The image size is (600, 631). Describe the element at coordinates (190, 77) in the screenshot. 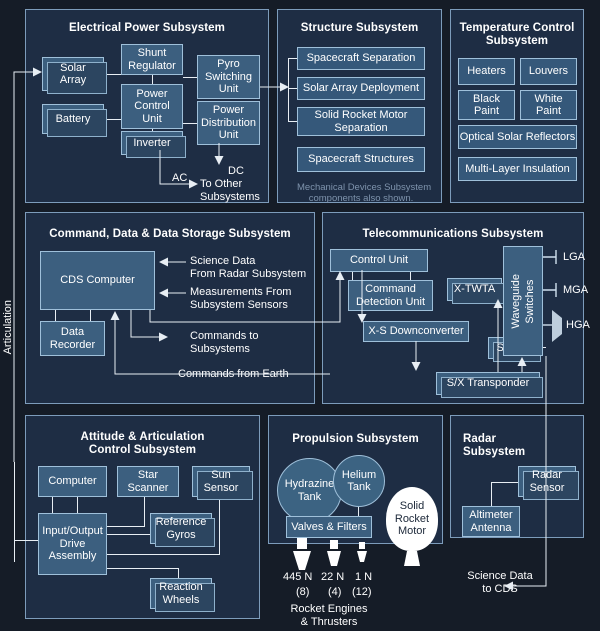

I see `link-pcu-pyro` at that location.